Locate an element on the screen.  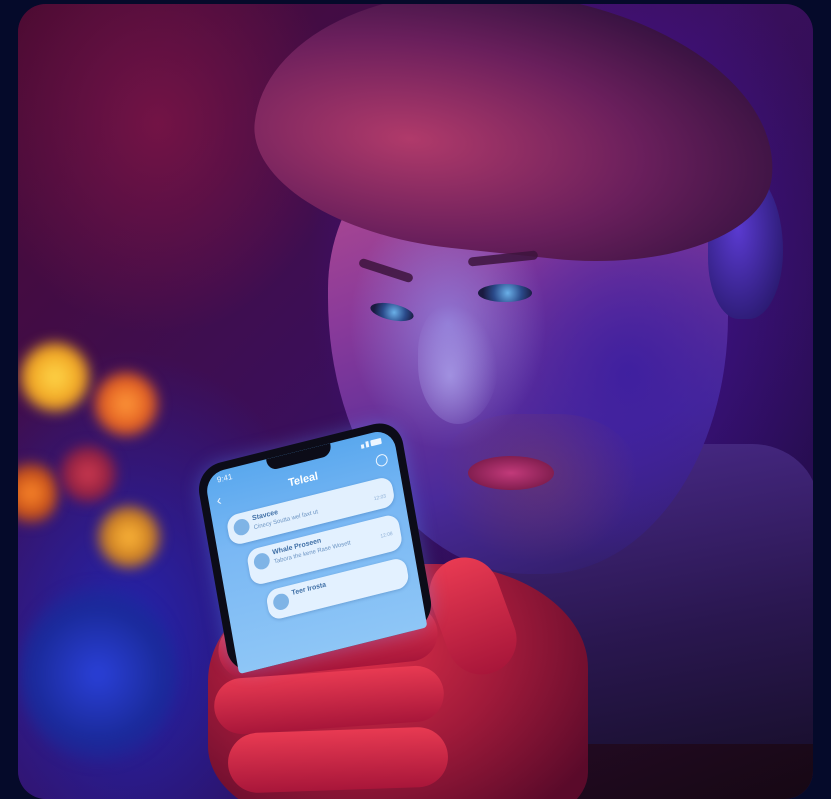
list-item-time: 12:08 is located at coordinates (387, 535).